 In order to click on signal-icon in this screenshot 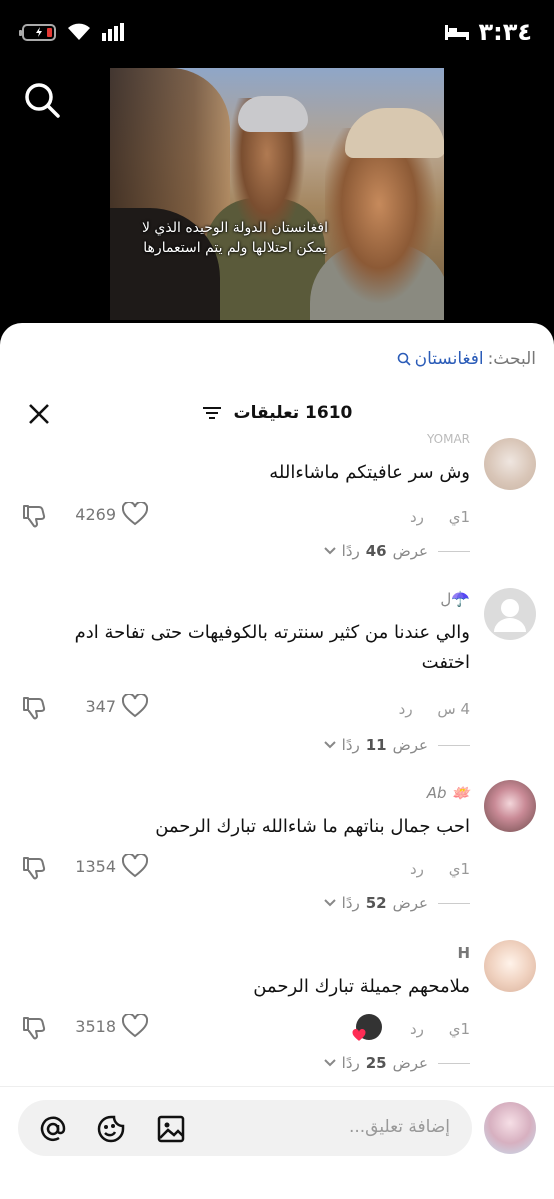, I will do `click(113, 32)`.